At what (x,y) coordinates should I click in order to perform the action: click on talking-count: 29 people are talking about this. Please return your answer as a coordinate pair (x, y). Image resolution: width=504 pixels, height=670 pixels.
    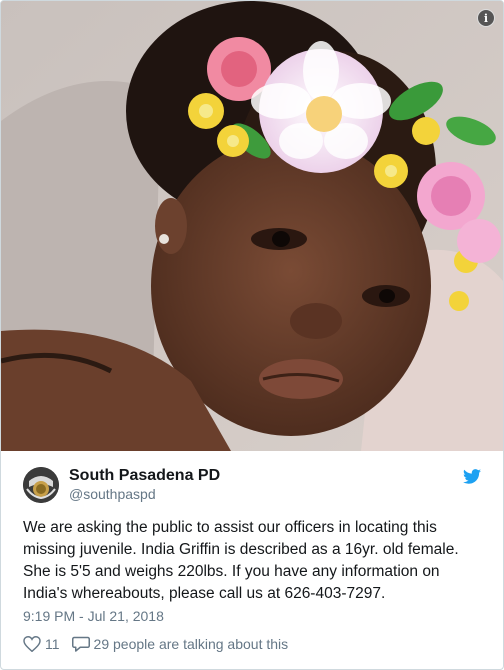
    Looking at the image, I should click on (191, 643).